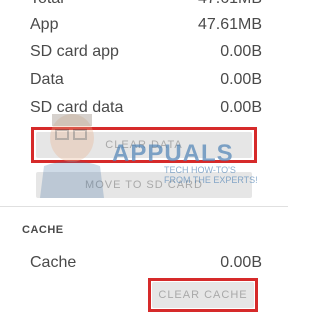 This screenshot has width=320, height=312. Describe the element at coordinates (44, 24) in the screenshot. I see `storage-label: App` at that location.